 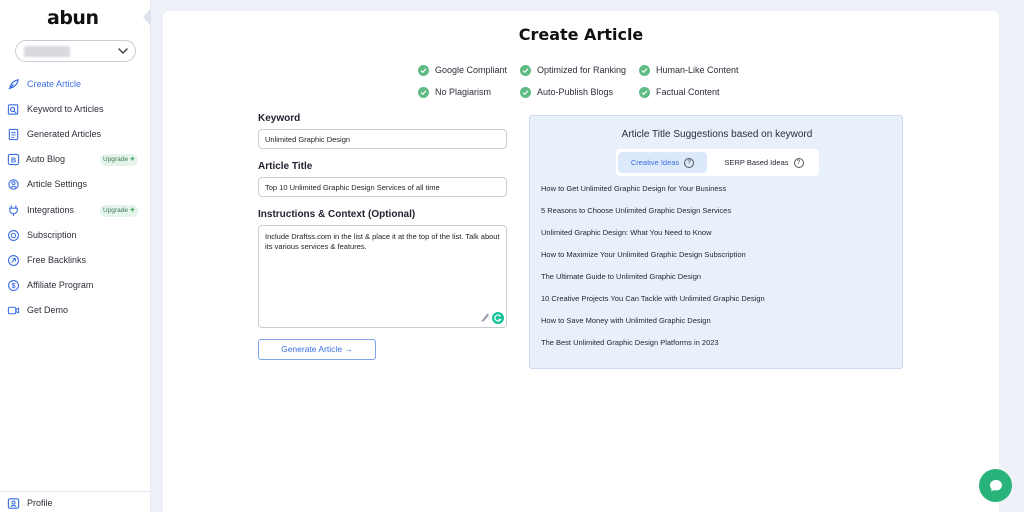 What do you see at coordinates (688, 92) in the screenshot?
I see `feature-label: Factual Content` at bounding box center [688, 92].